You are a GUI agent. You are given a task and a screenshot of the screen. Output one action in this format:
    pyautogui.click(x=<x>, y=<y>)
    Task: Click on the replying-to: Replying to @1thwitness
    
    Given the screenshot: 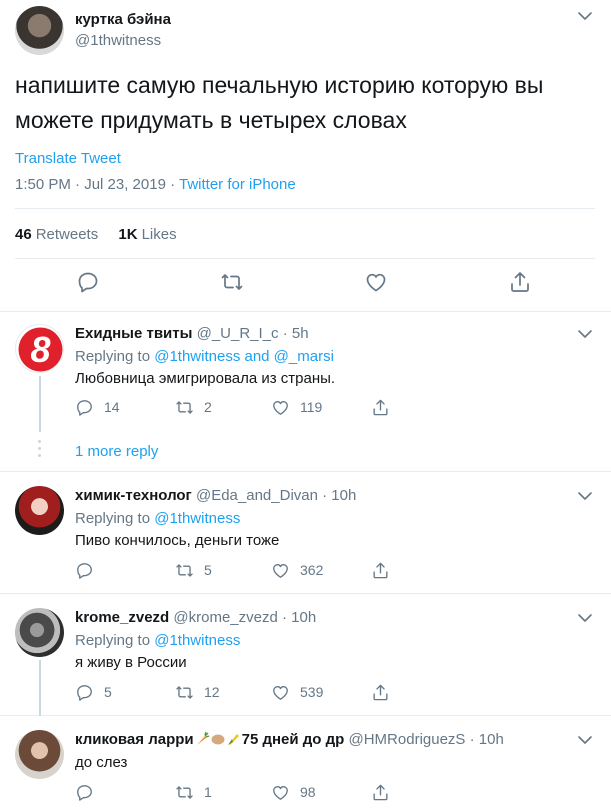 What is the action you would take?
    pyautogui.click(x=157, y=640)
    